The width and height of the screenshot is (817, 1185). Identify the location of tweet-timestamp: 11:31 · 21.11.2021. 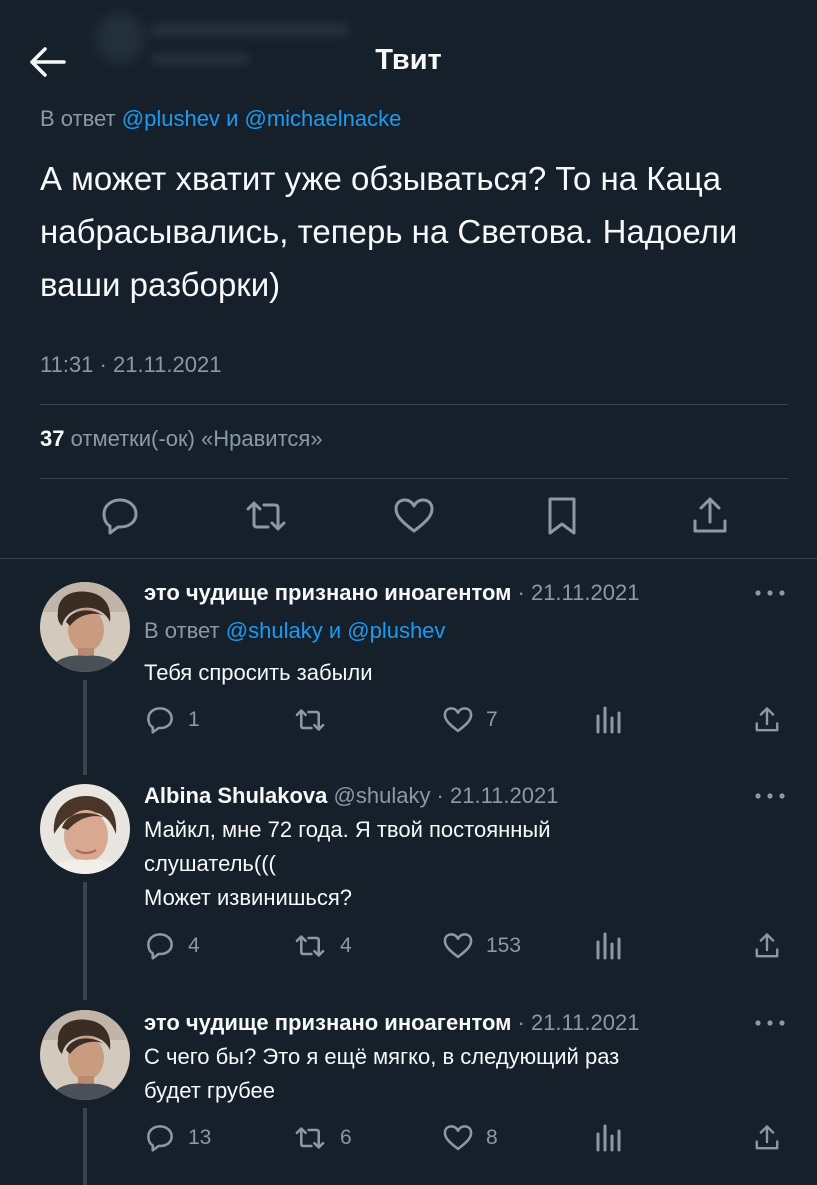
(130, 365).